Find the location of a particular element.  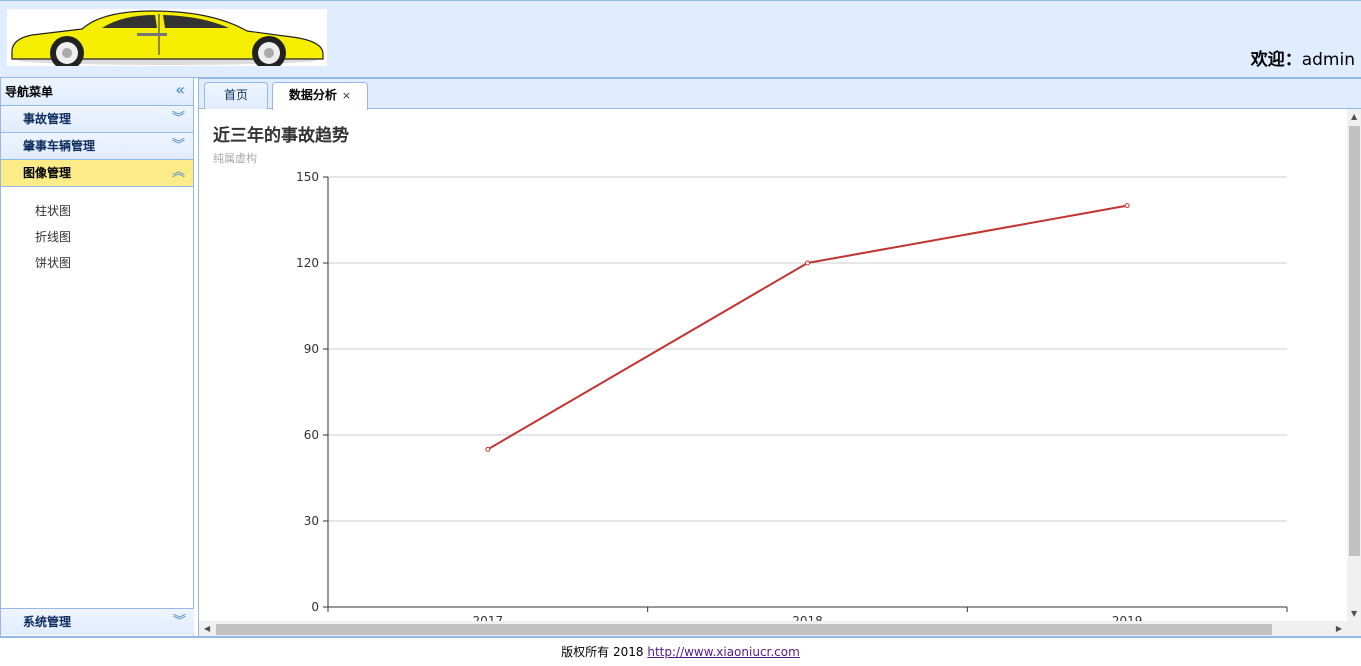

horizontal-scrollbar: ◀ ▶ is located at coordinates (773, 629).